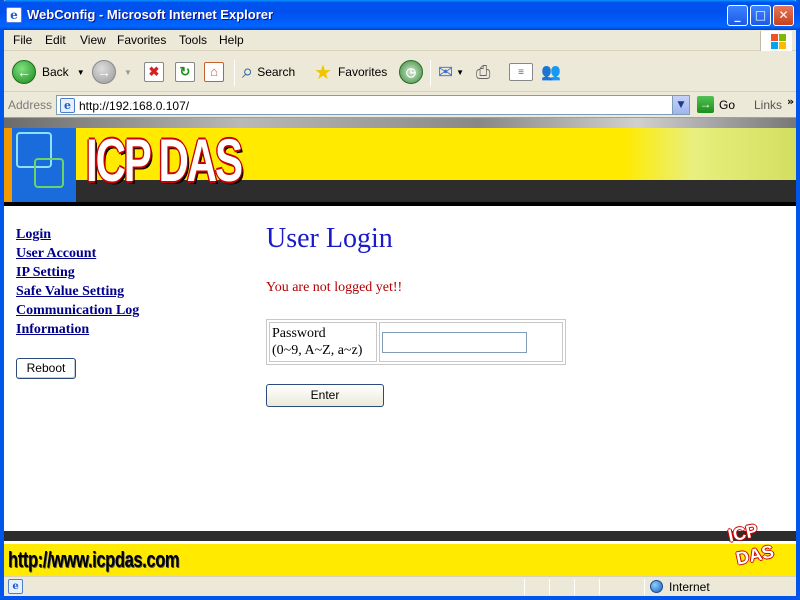  I want to click on page-status-icon: e, so click(15, 586).